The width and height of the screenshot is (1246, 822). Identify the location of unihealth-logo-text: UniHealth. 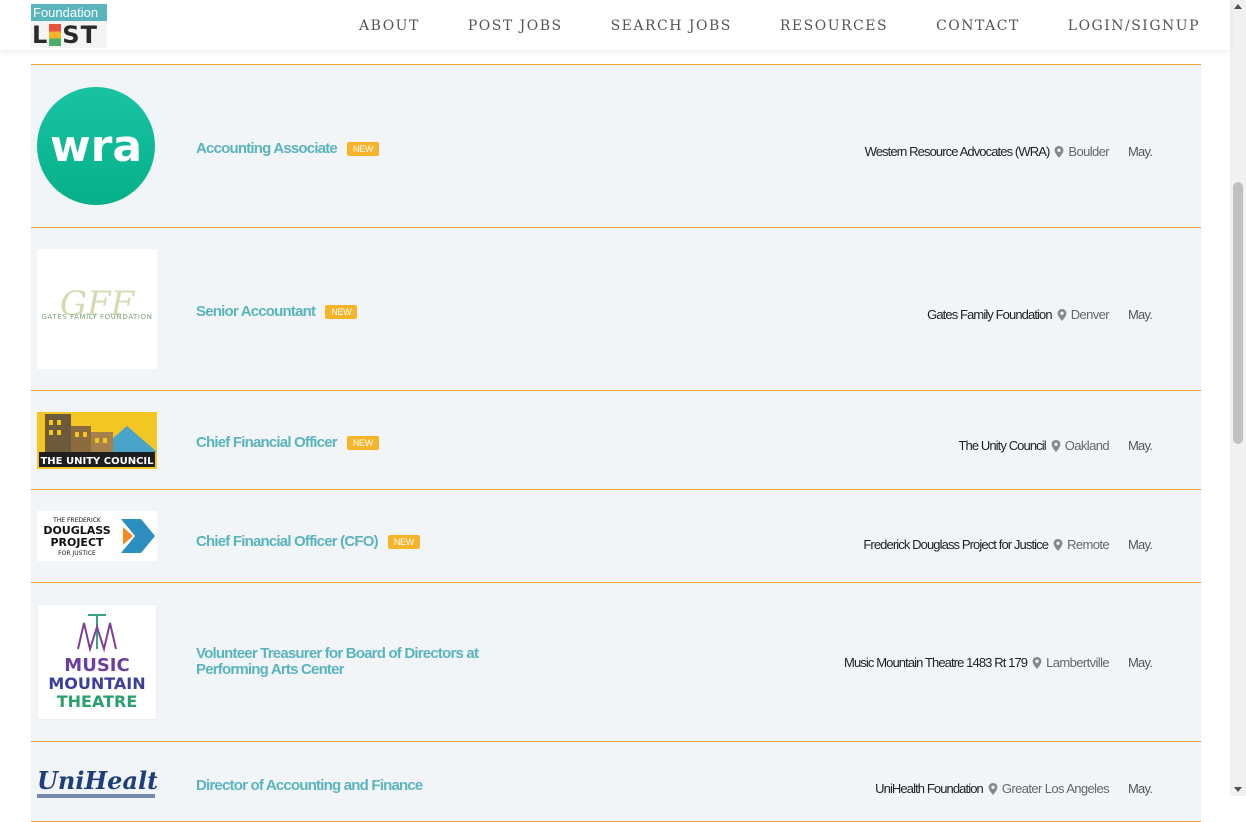
(97, 780).